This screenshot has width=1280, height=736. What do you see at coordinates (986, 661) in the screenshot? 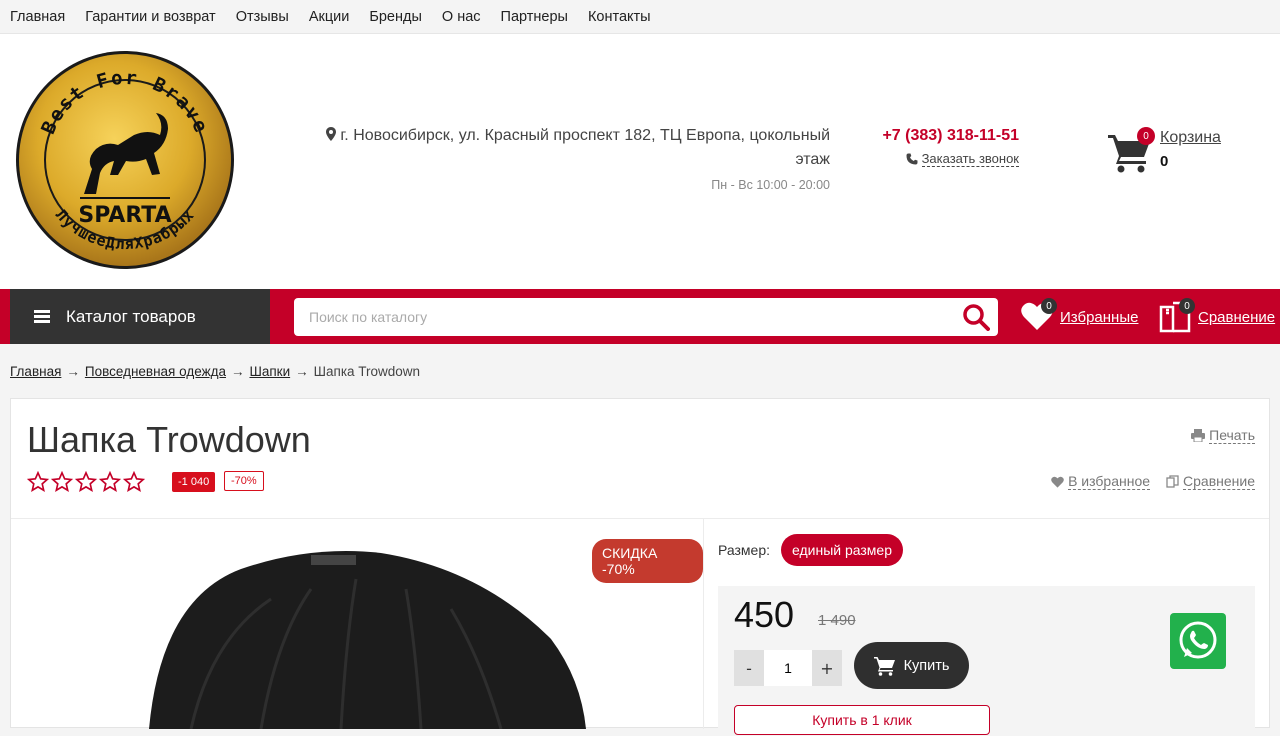
I see `purchase-box: 450 1 490 - + Купить Купить в 1 клик` at bounding box center [986, 661].